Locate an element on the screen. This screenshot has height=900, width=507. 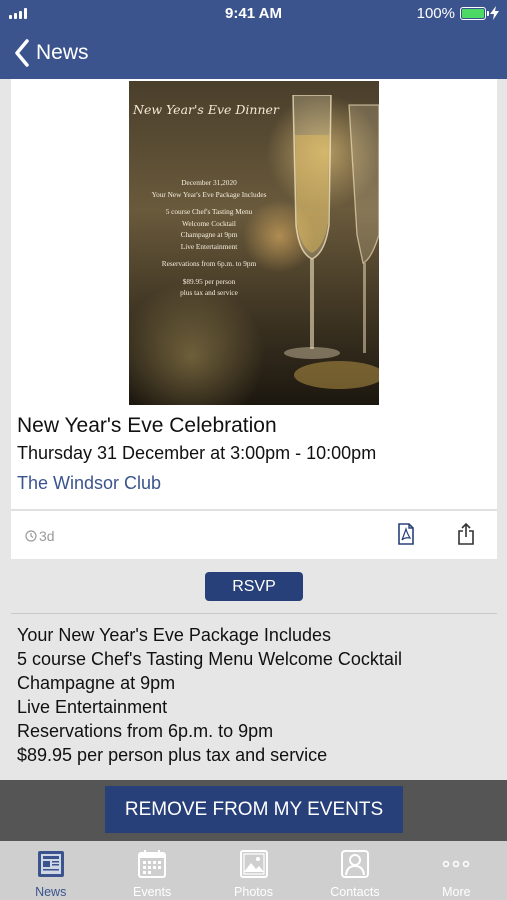
tab-label: Contacts is located at coordinates (355, 892).